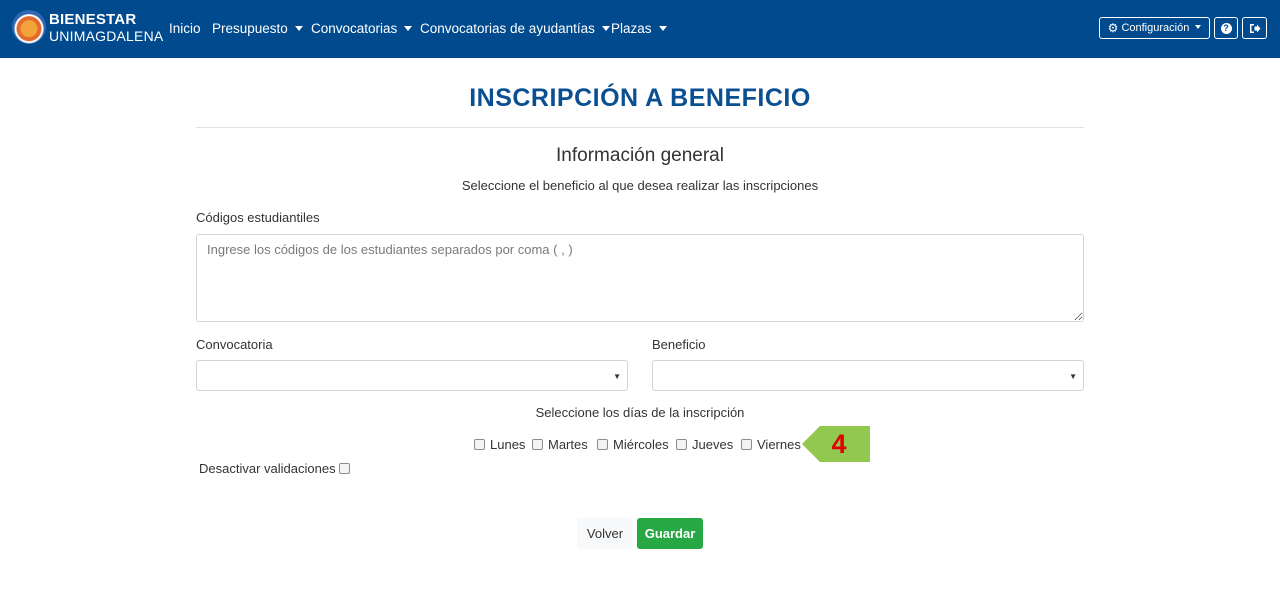  What do you see at coordinates (670, 533) in the screenshot?
I see `save-button: Guardar` at bounding box center [670, 533].